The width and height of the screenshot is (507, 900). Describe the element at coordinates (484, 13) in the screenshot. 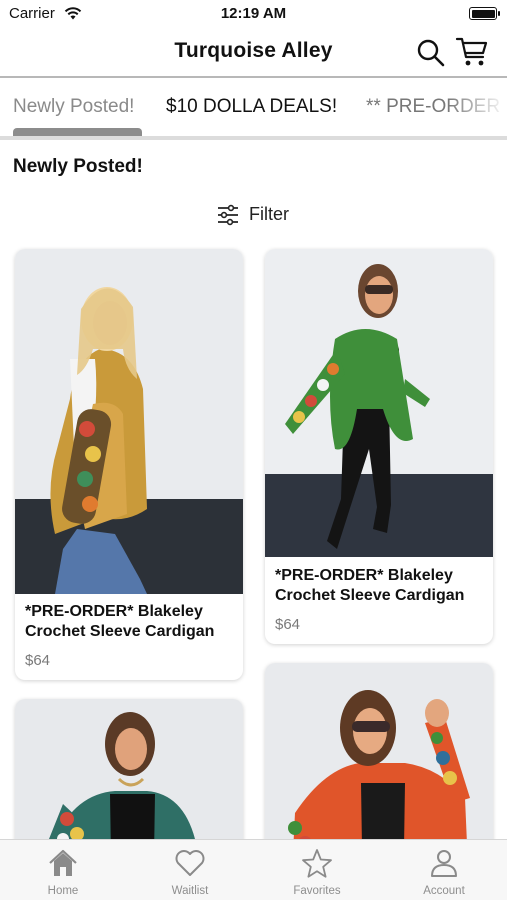

I see `battery-icon` at that location.